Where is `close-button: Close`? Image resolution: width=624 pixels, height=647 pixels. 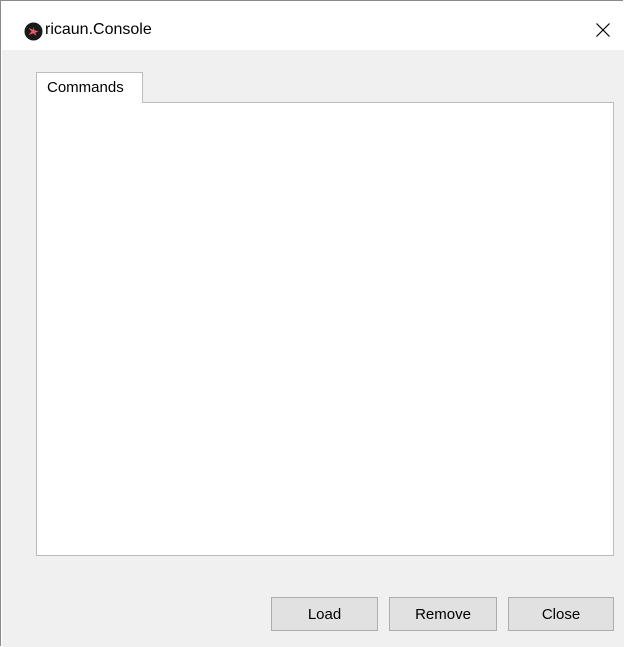
close-button: Close is located at coordinates (561, 614).